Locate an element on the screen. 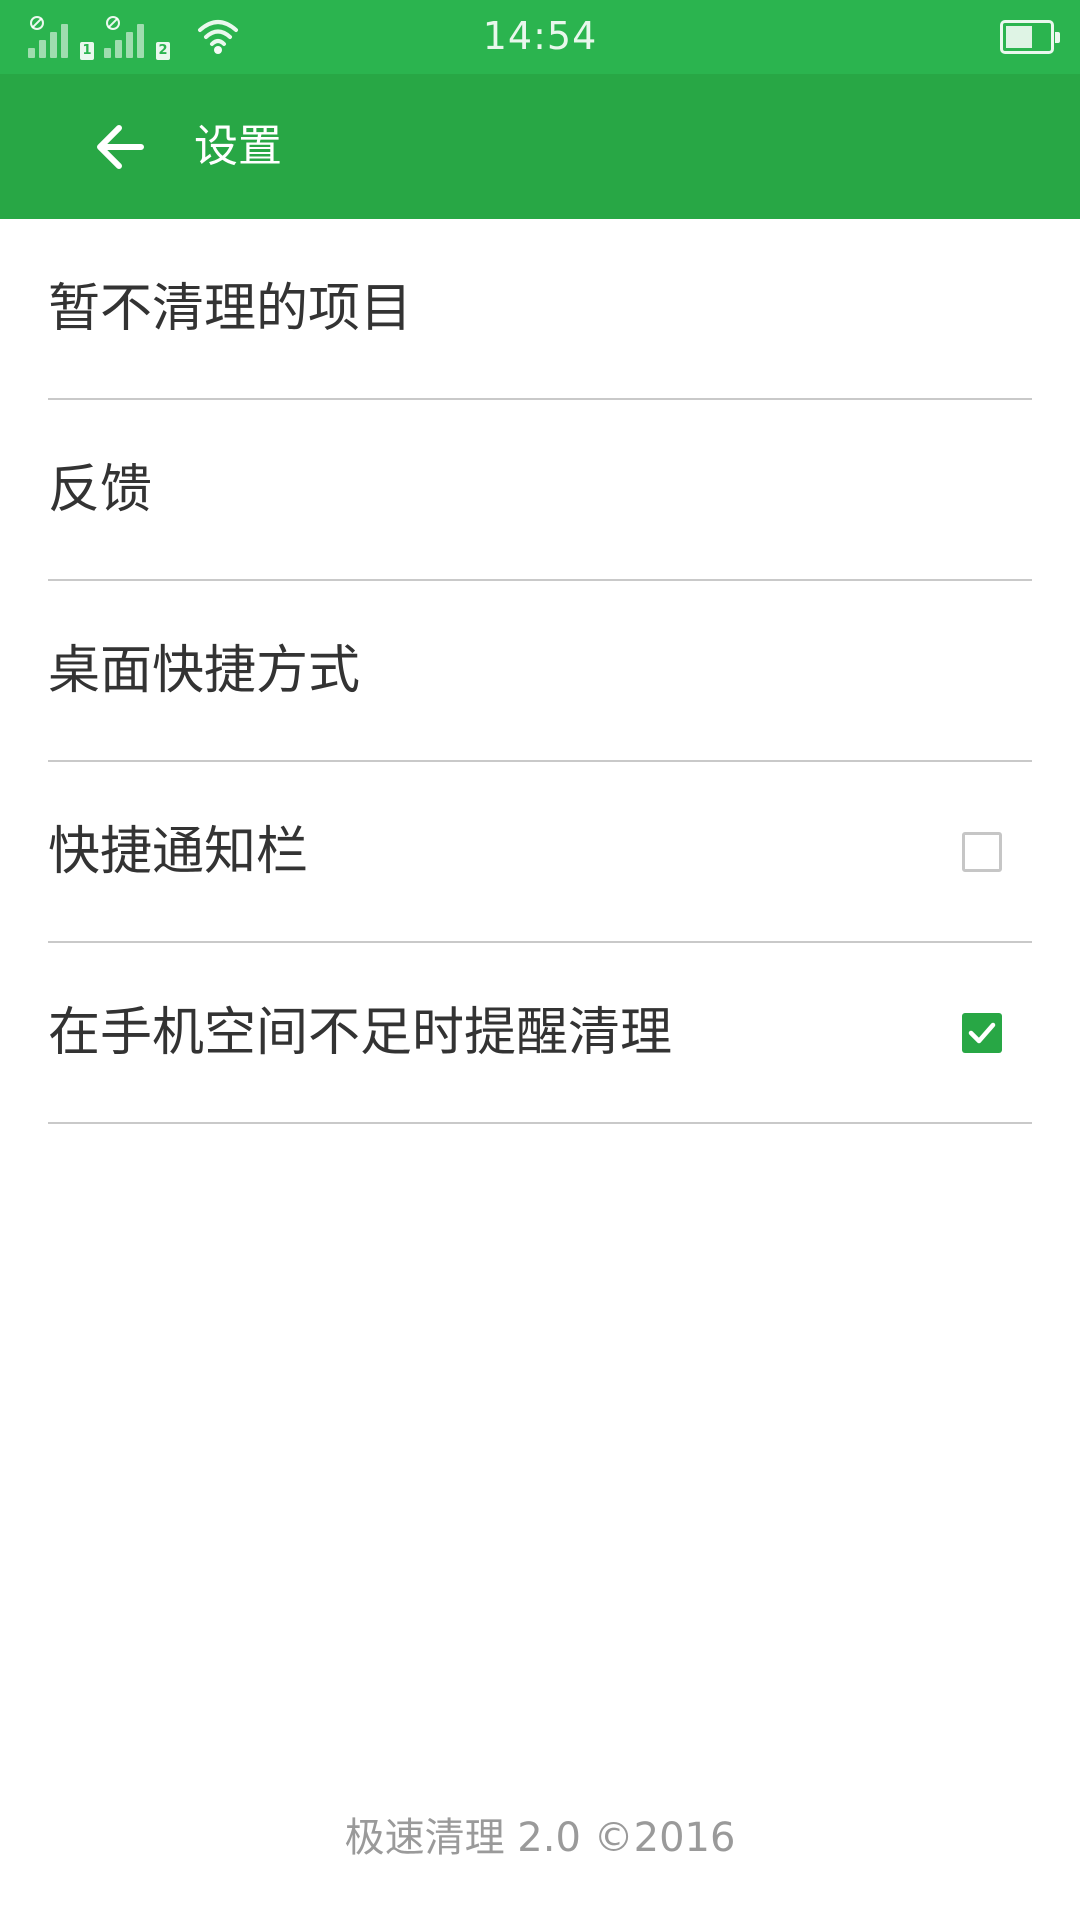 This screenshot has width=1080, height=1920. low-storage-reminder-checkbox is located at coordinates (982, 1032).